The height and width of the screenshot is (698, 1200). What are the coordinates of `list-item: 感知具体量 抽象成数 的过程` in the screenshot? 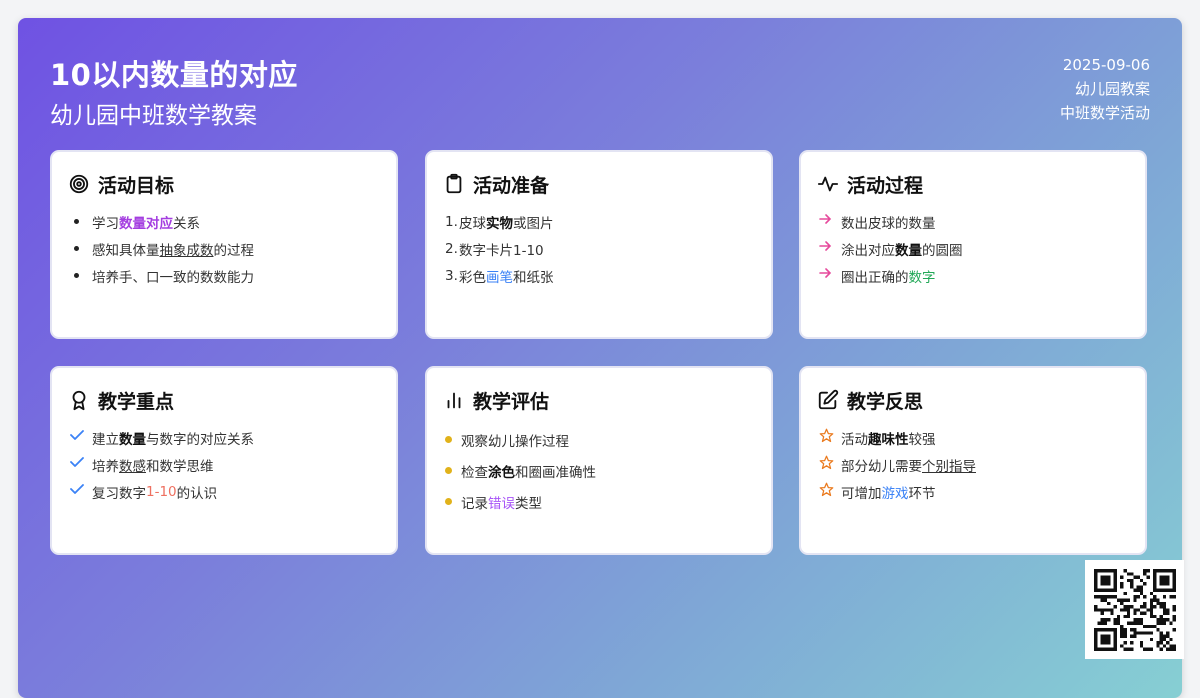 It's located at (228, 248).